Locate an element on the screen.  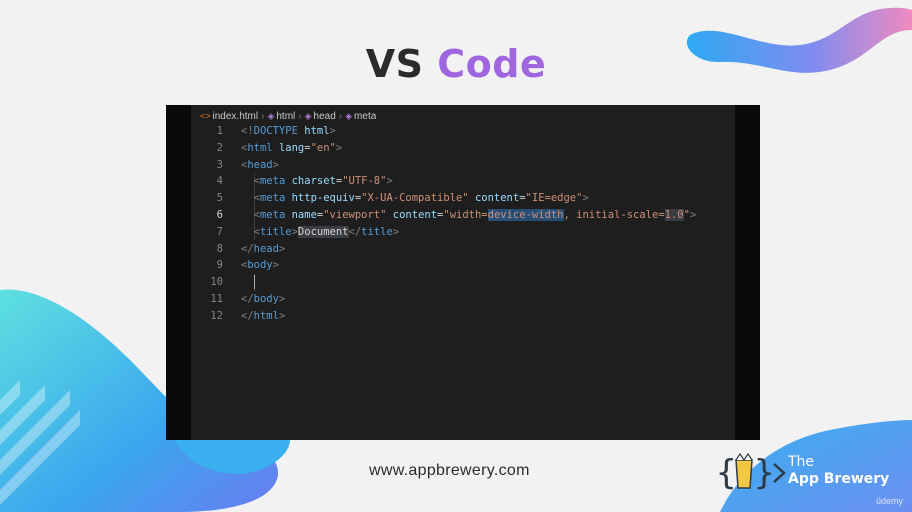
footer-url: www.appbrewery.com is located at coordinates (449, 470).